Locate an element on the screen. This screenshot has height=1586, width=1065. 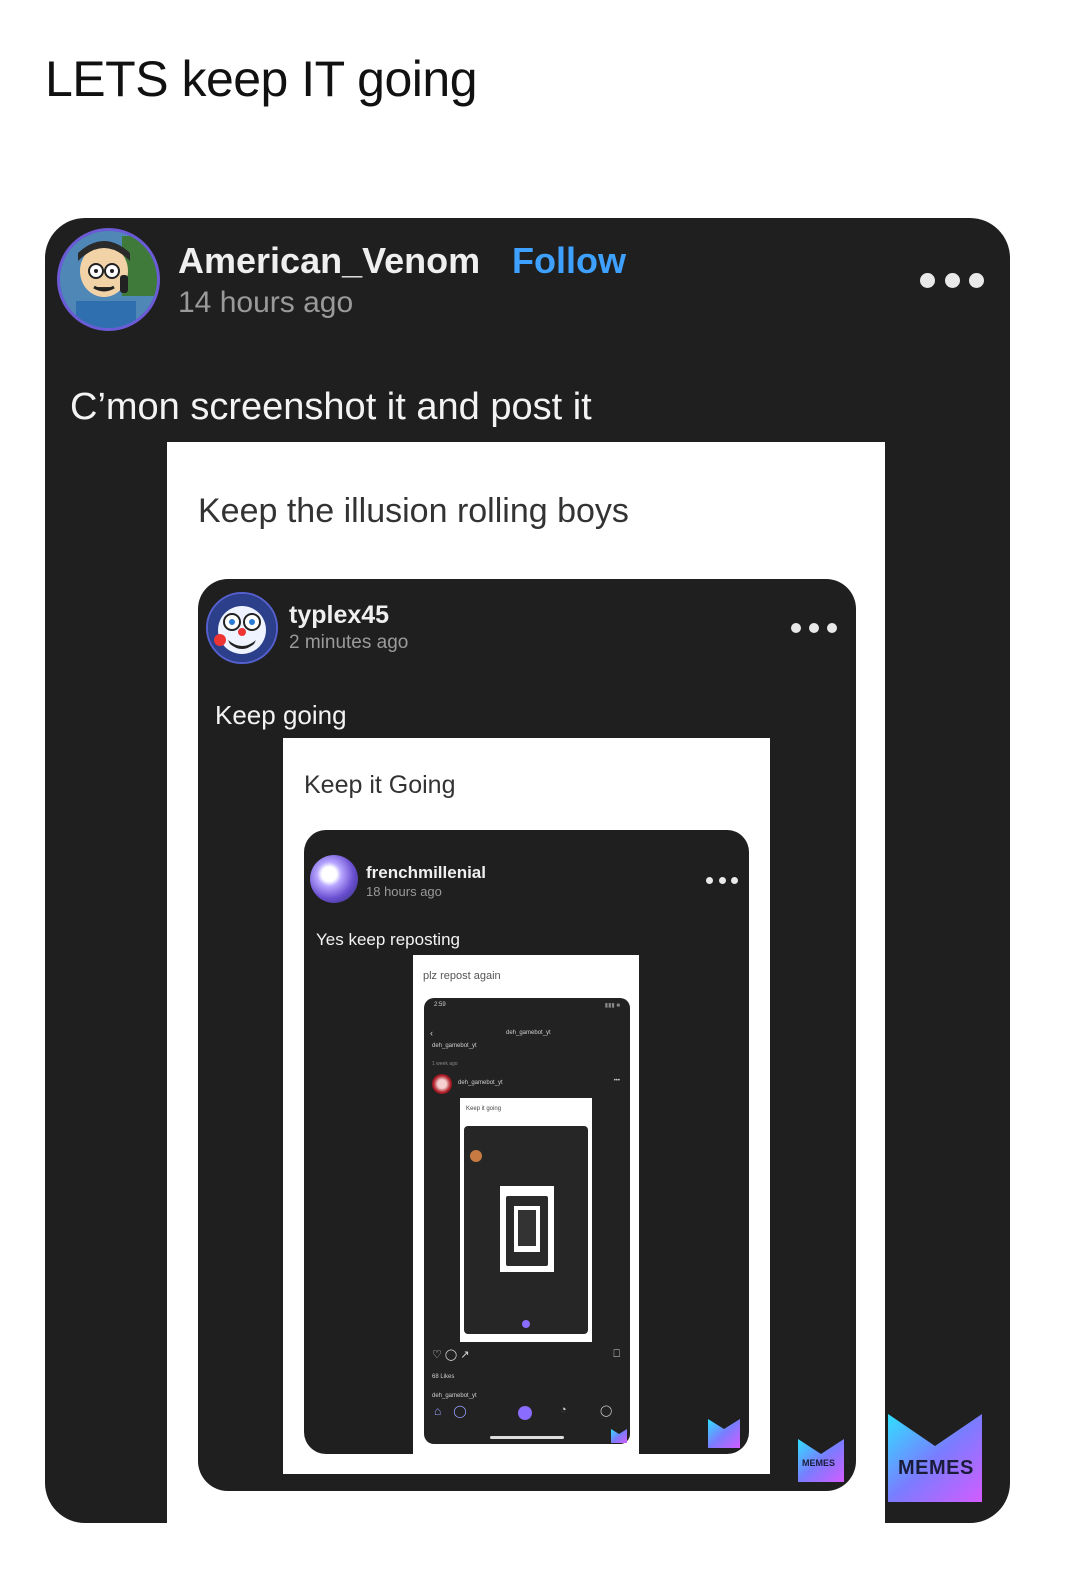
bell-icon: ◔ is located at coordinates (563, 1410).